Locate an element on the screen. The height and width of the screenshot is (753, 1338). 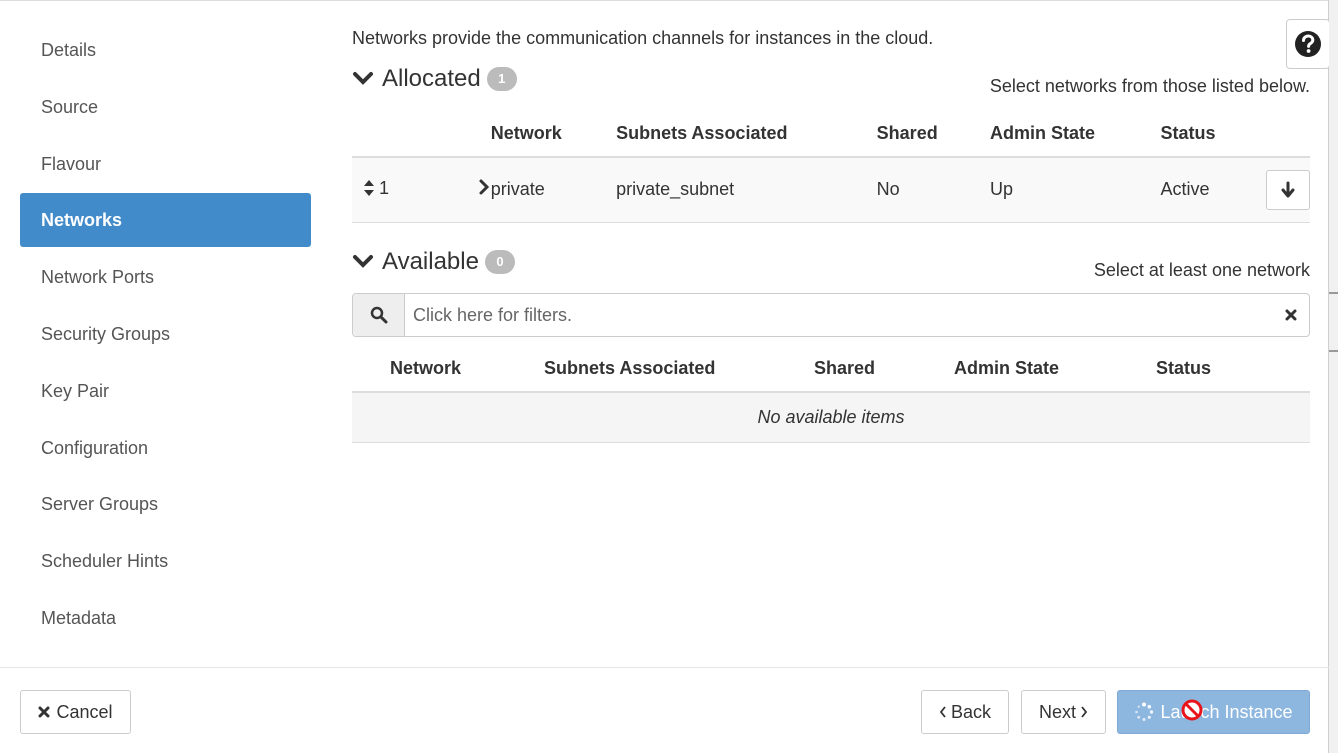
footer-divider is located at coordinates (664, 667).